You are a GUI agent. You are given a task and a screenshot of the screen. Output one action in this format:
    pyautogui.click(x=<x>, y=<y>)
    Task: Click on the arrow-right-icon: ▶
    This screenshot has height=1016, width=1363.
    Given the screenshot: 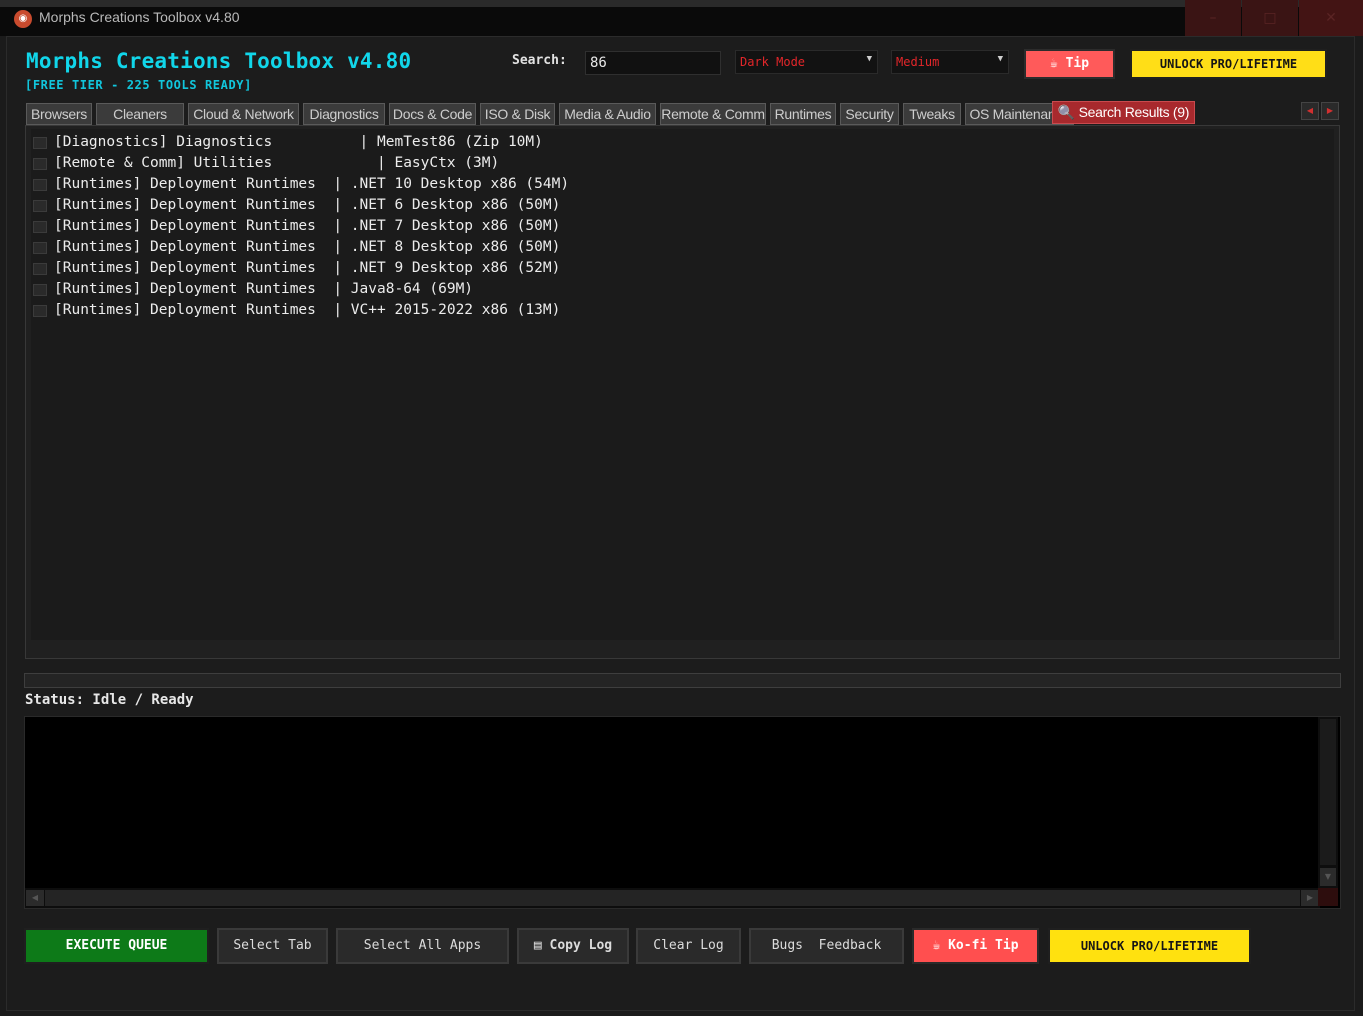 What is the action you would take?
    pyautogui.click(x=1330, y=110)
    